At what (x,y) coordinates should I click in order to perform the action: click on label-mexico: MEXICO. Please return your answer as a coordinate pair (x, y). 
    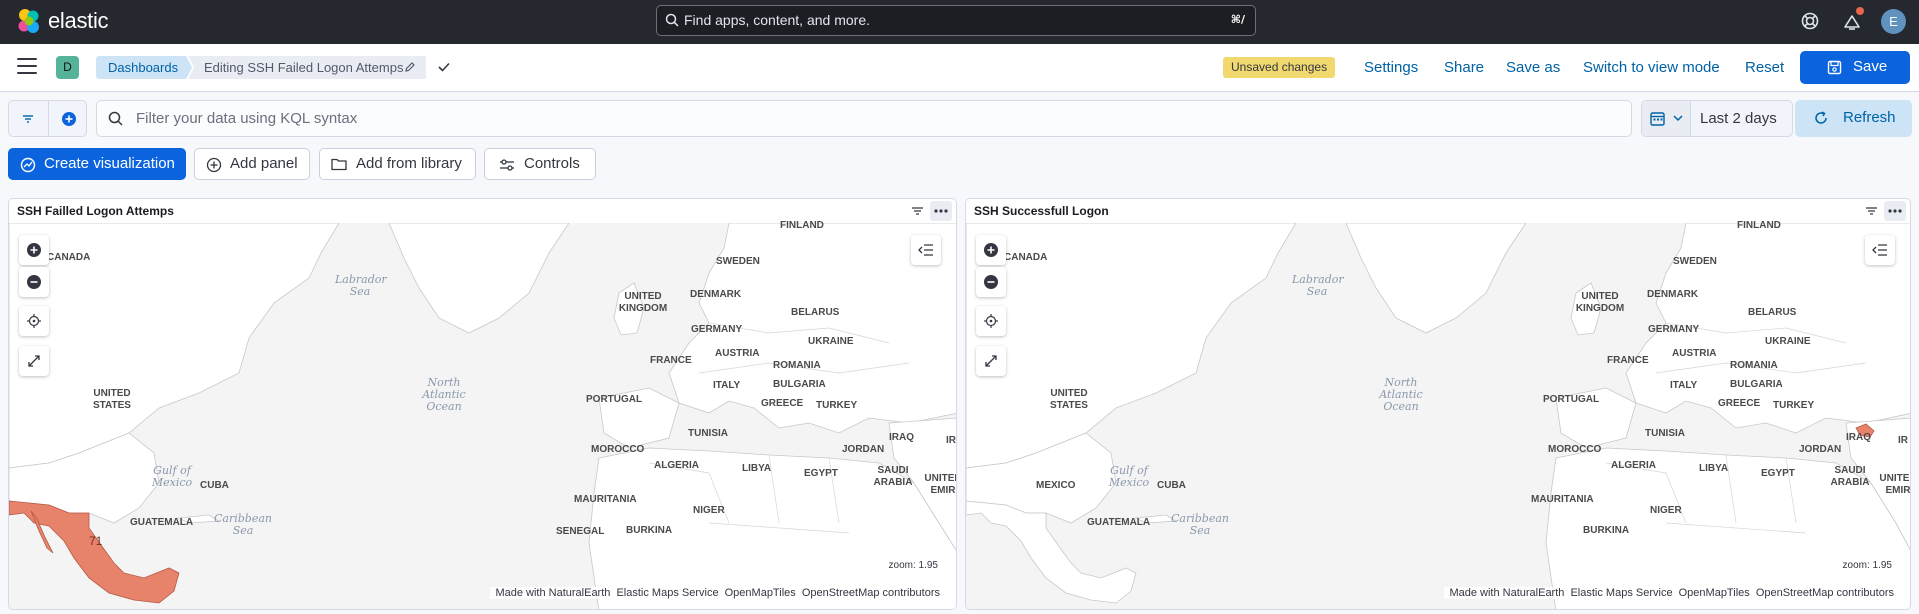
    Looking at the image, I should click on (1056, 485).